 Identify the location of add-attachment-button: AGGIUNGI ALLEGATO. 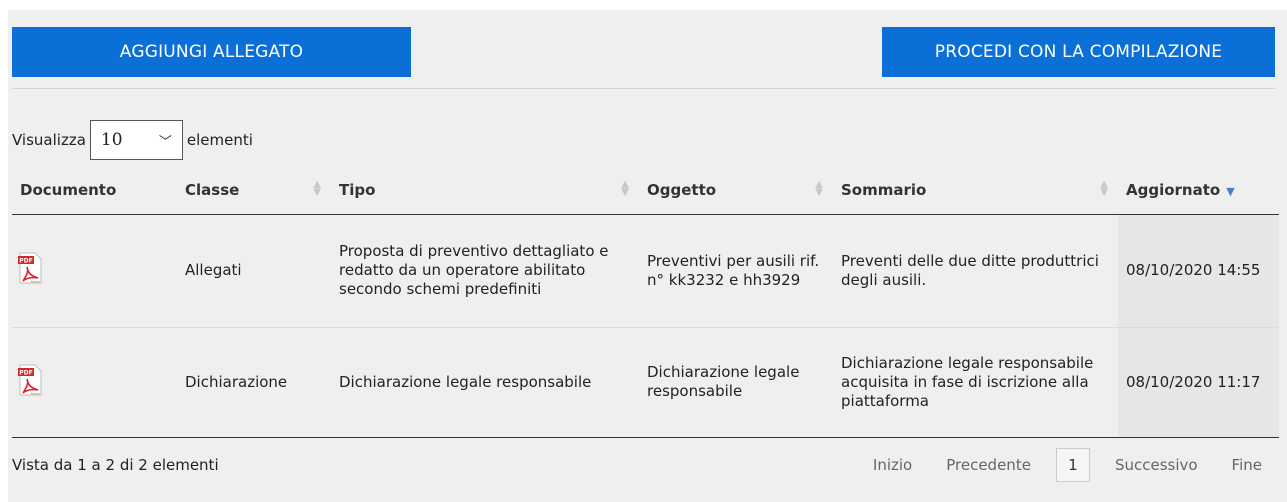
(211, 52).